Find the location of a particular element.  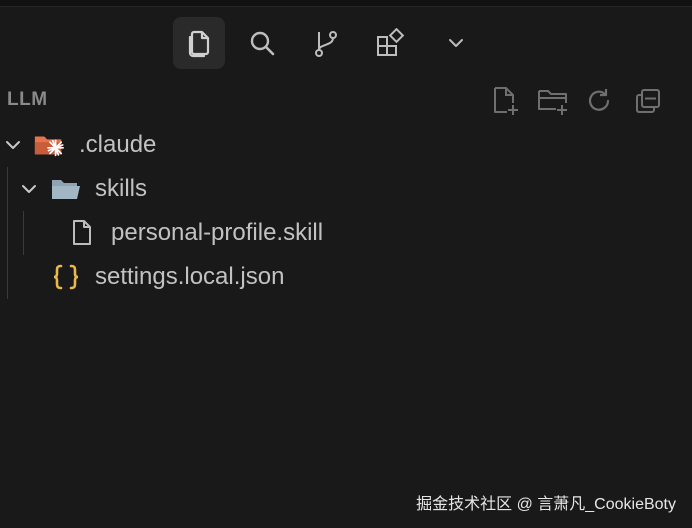

files-icon is located at coordinates (199, 44).